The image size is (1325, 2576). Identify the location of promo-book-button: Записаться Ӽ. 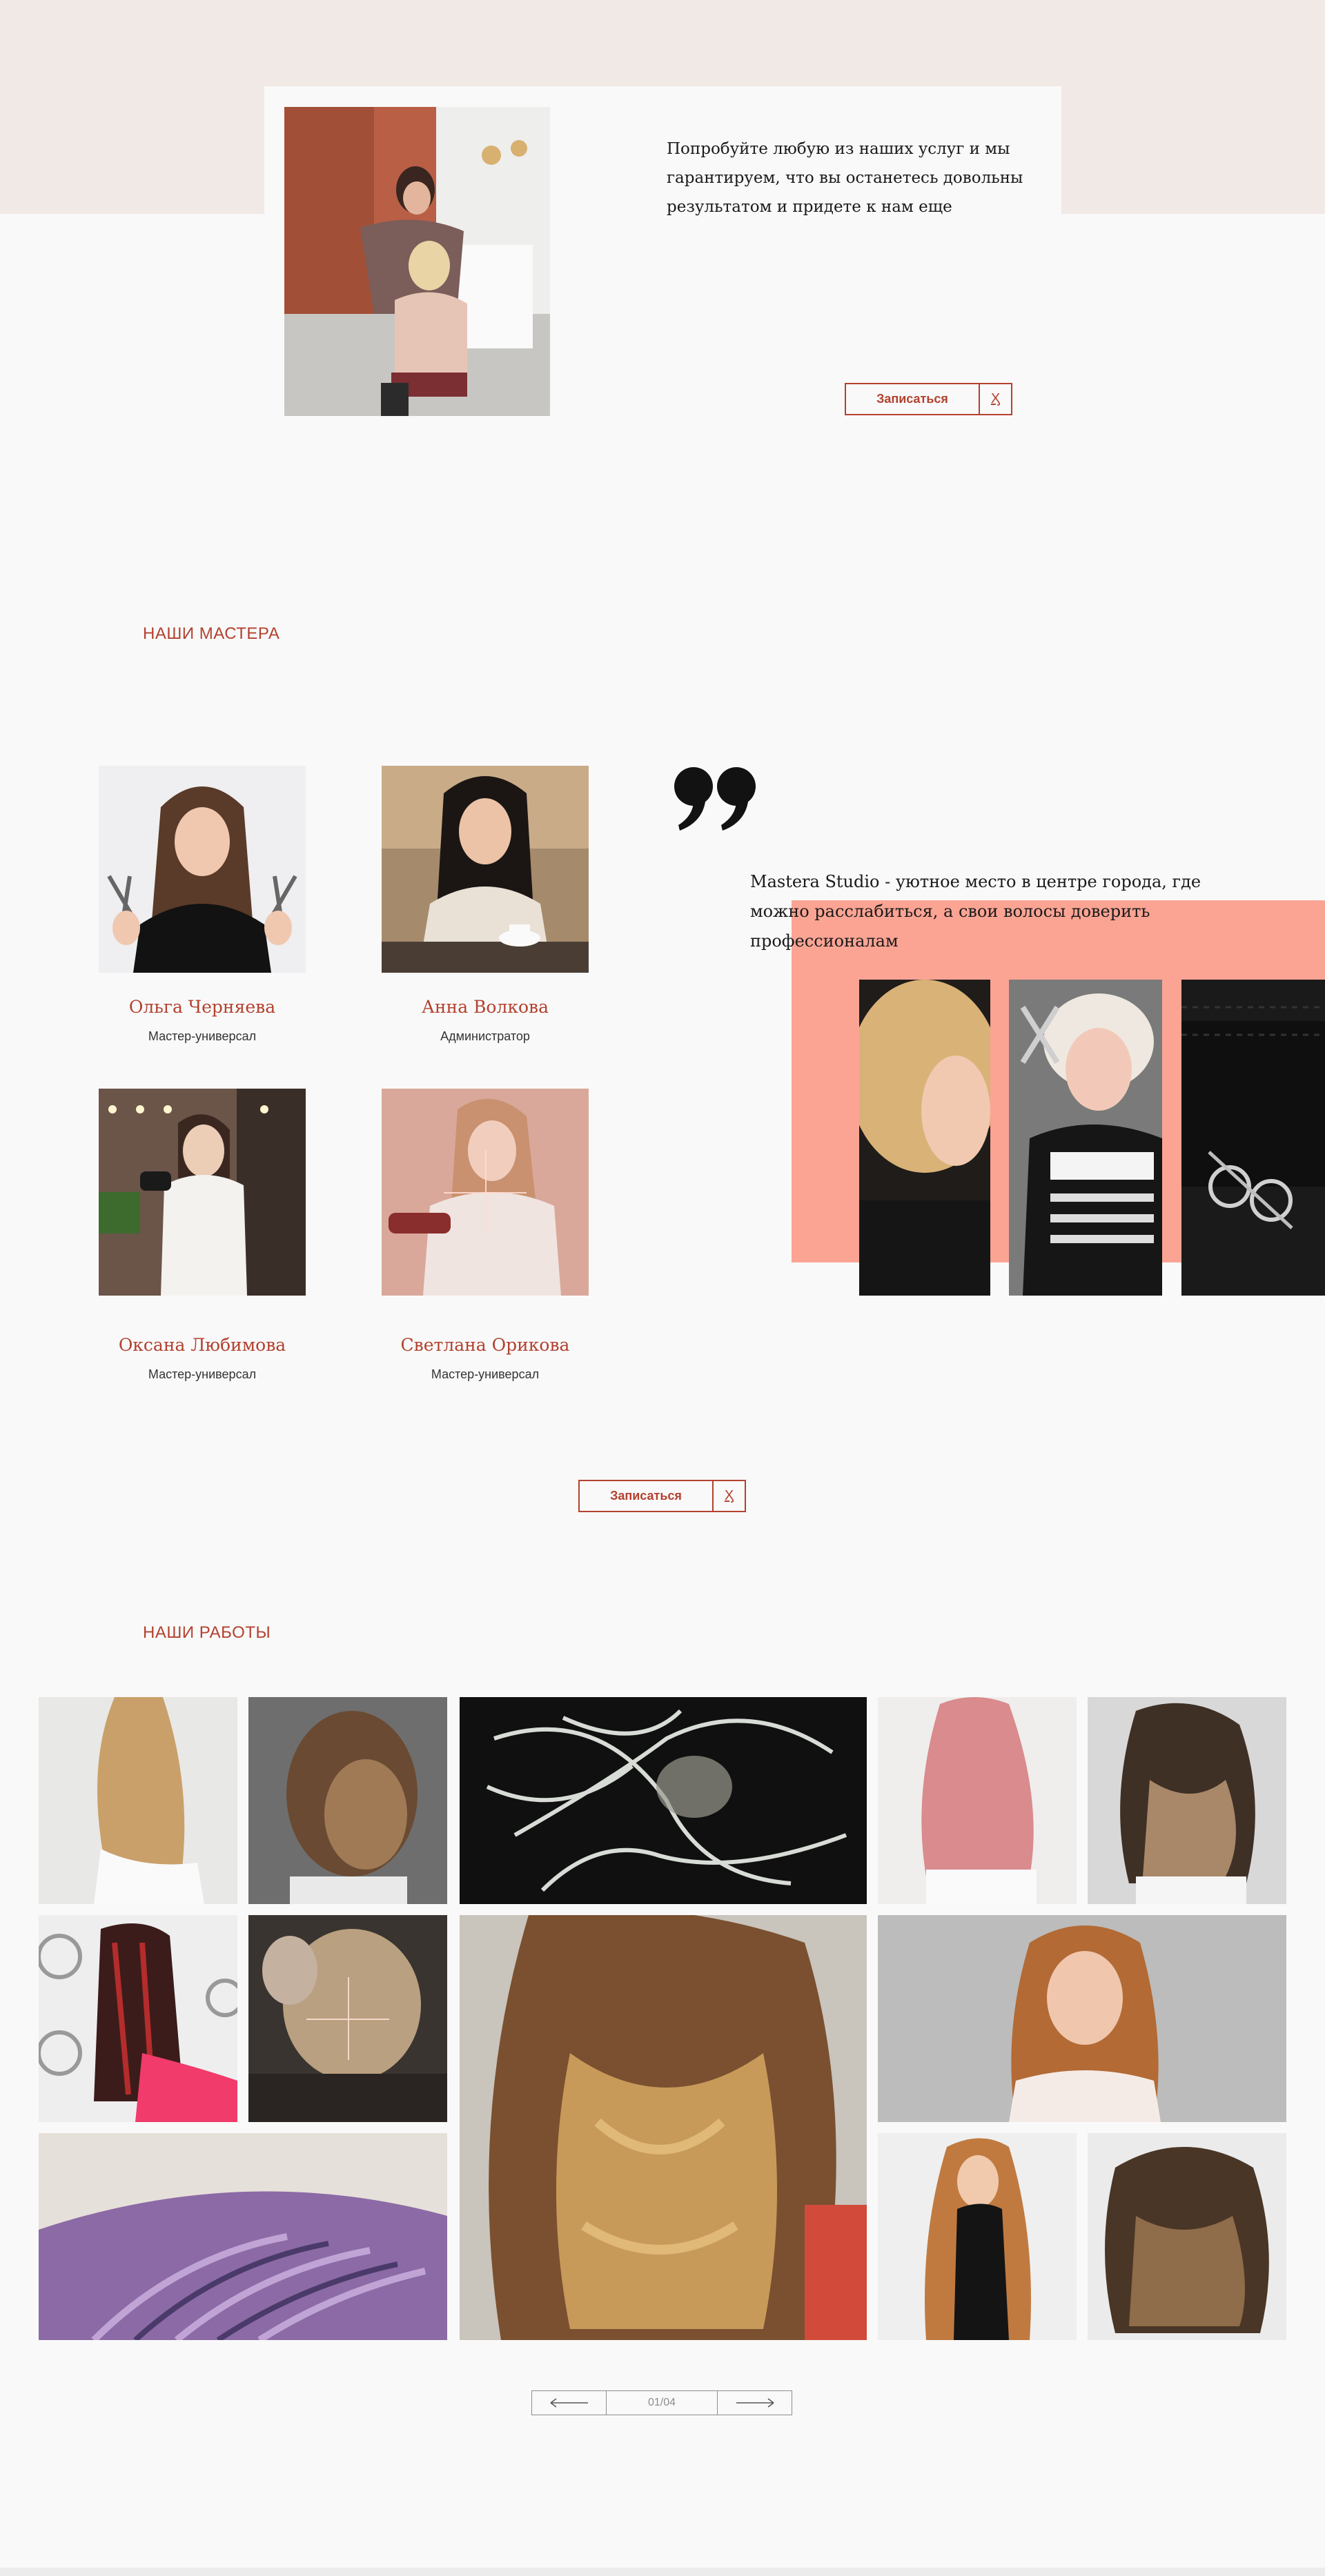
(928, 399).